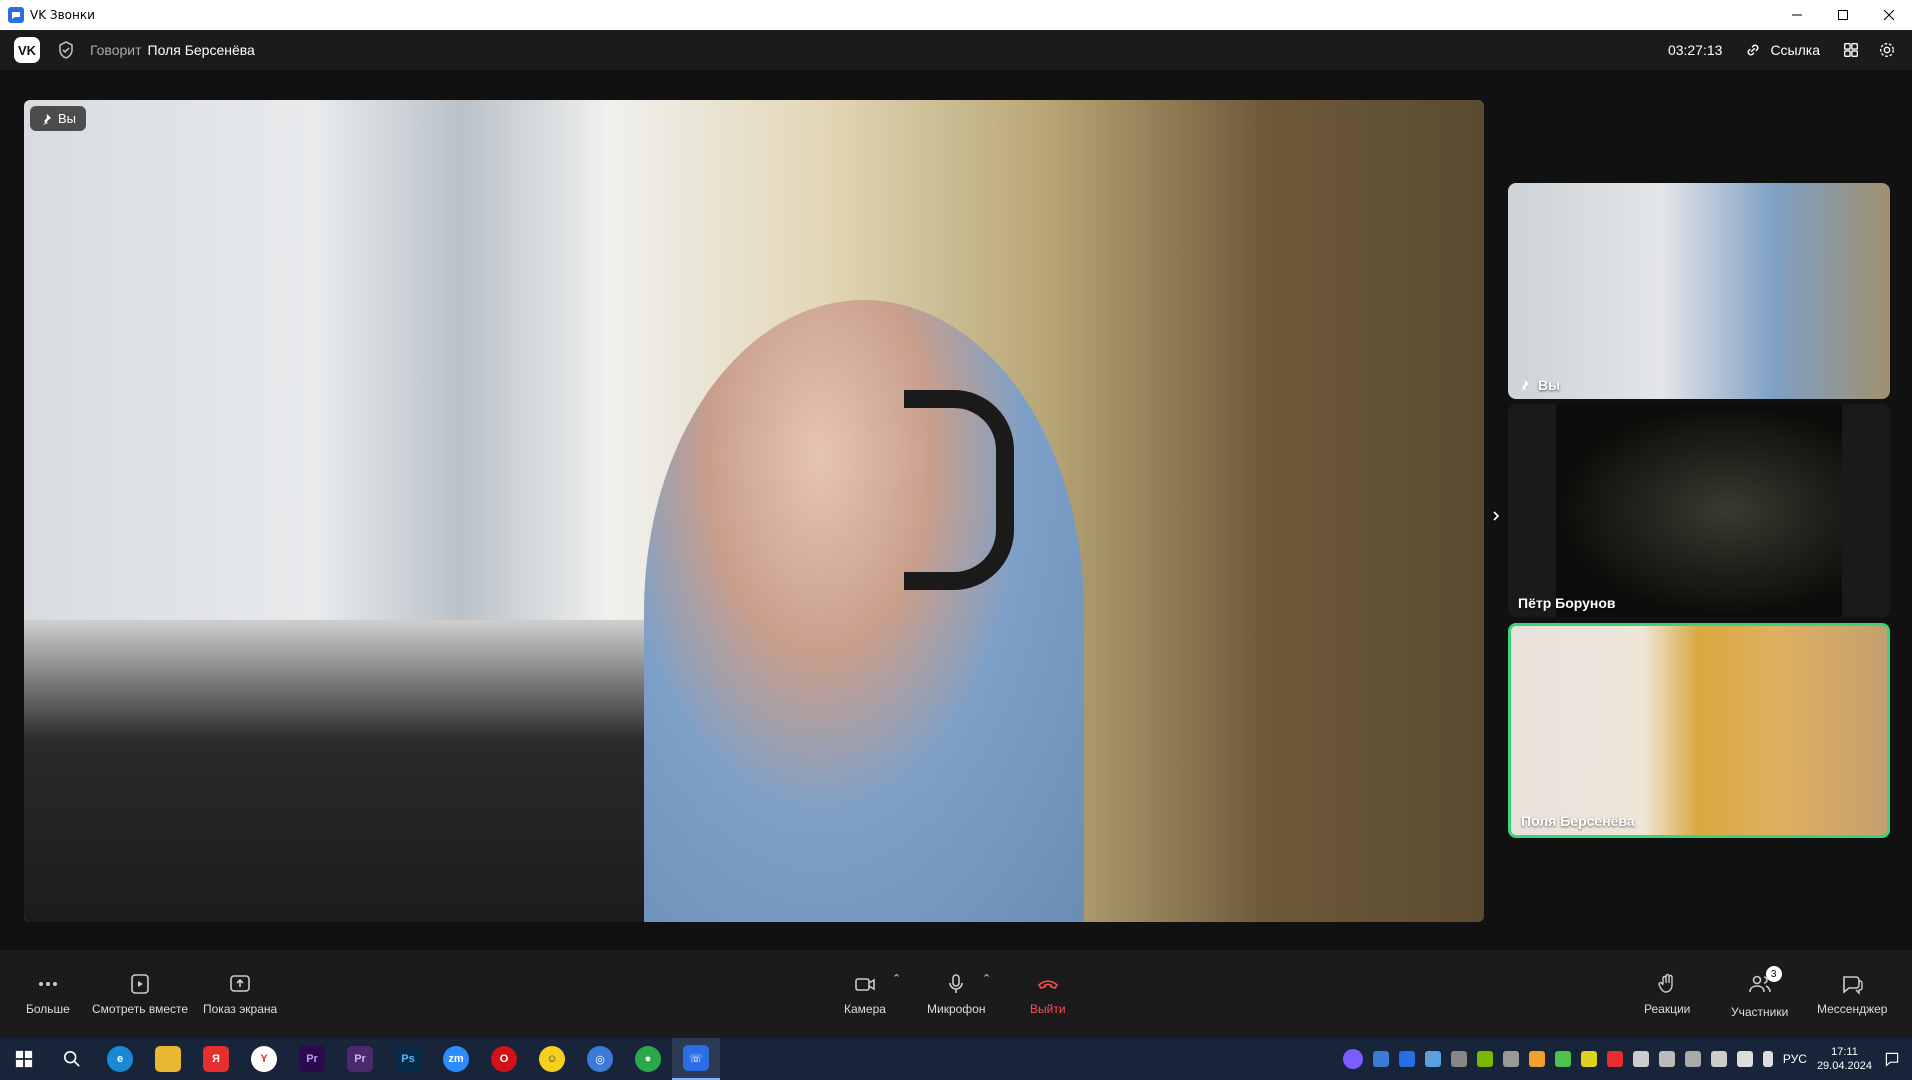 The height and width of the screenshot is (1080, 1912). I want to click on zoom-icon: zm, so click(456, 1059).